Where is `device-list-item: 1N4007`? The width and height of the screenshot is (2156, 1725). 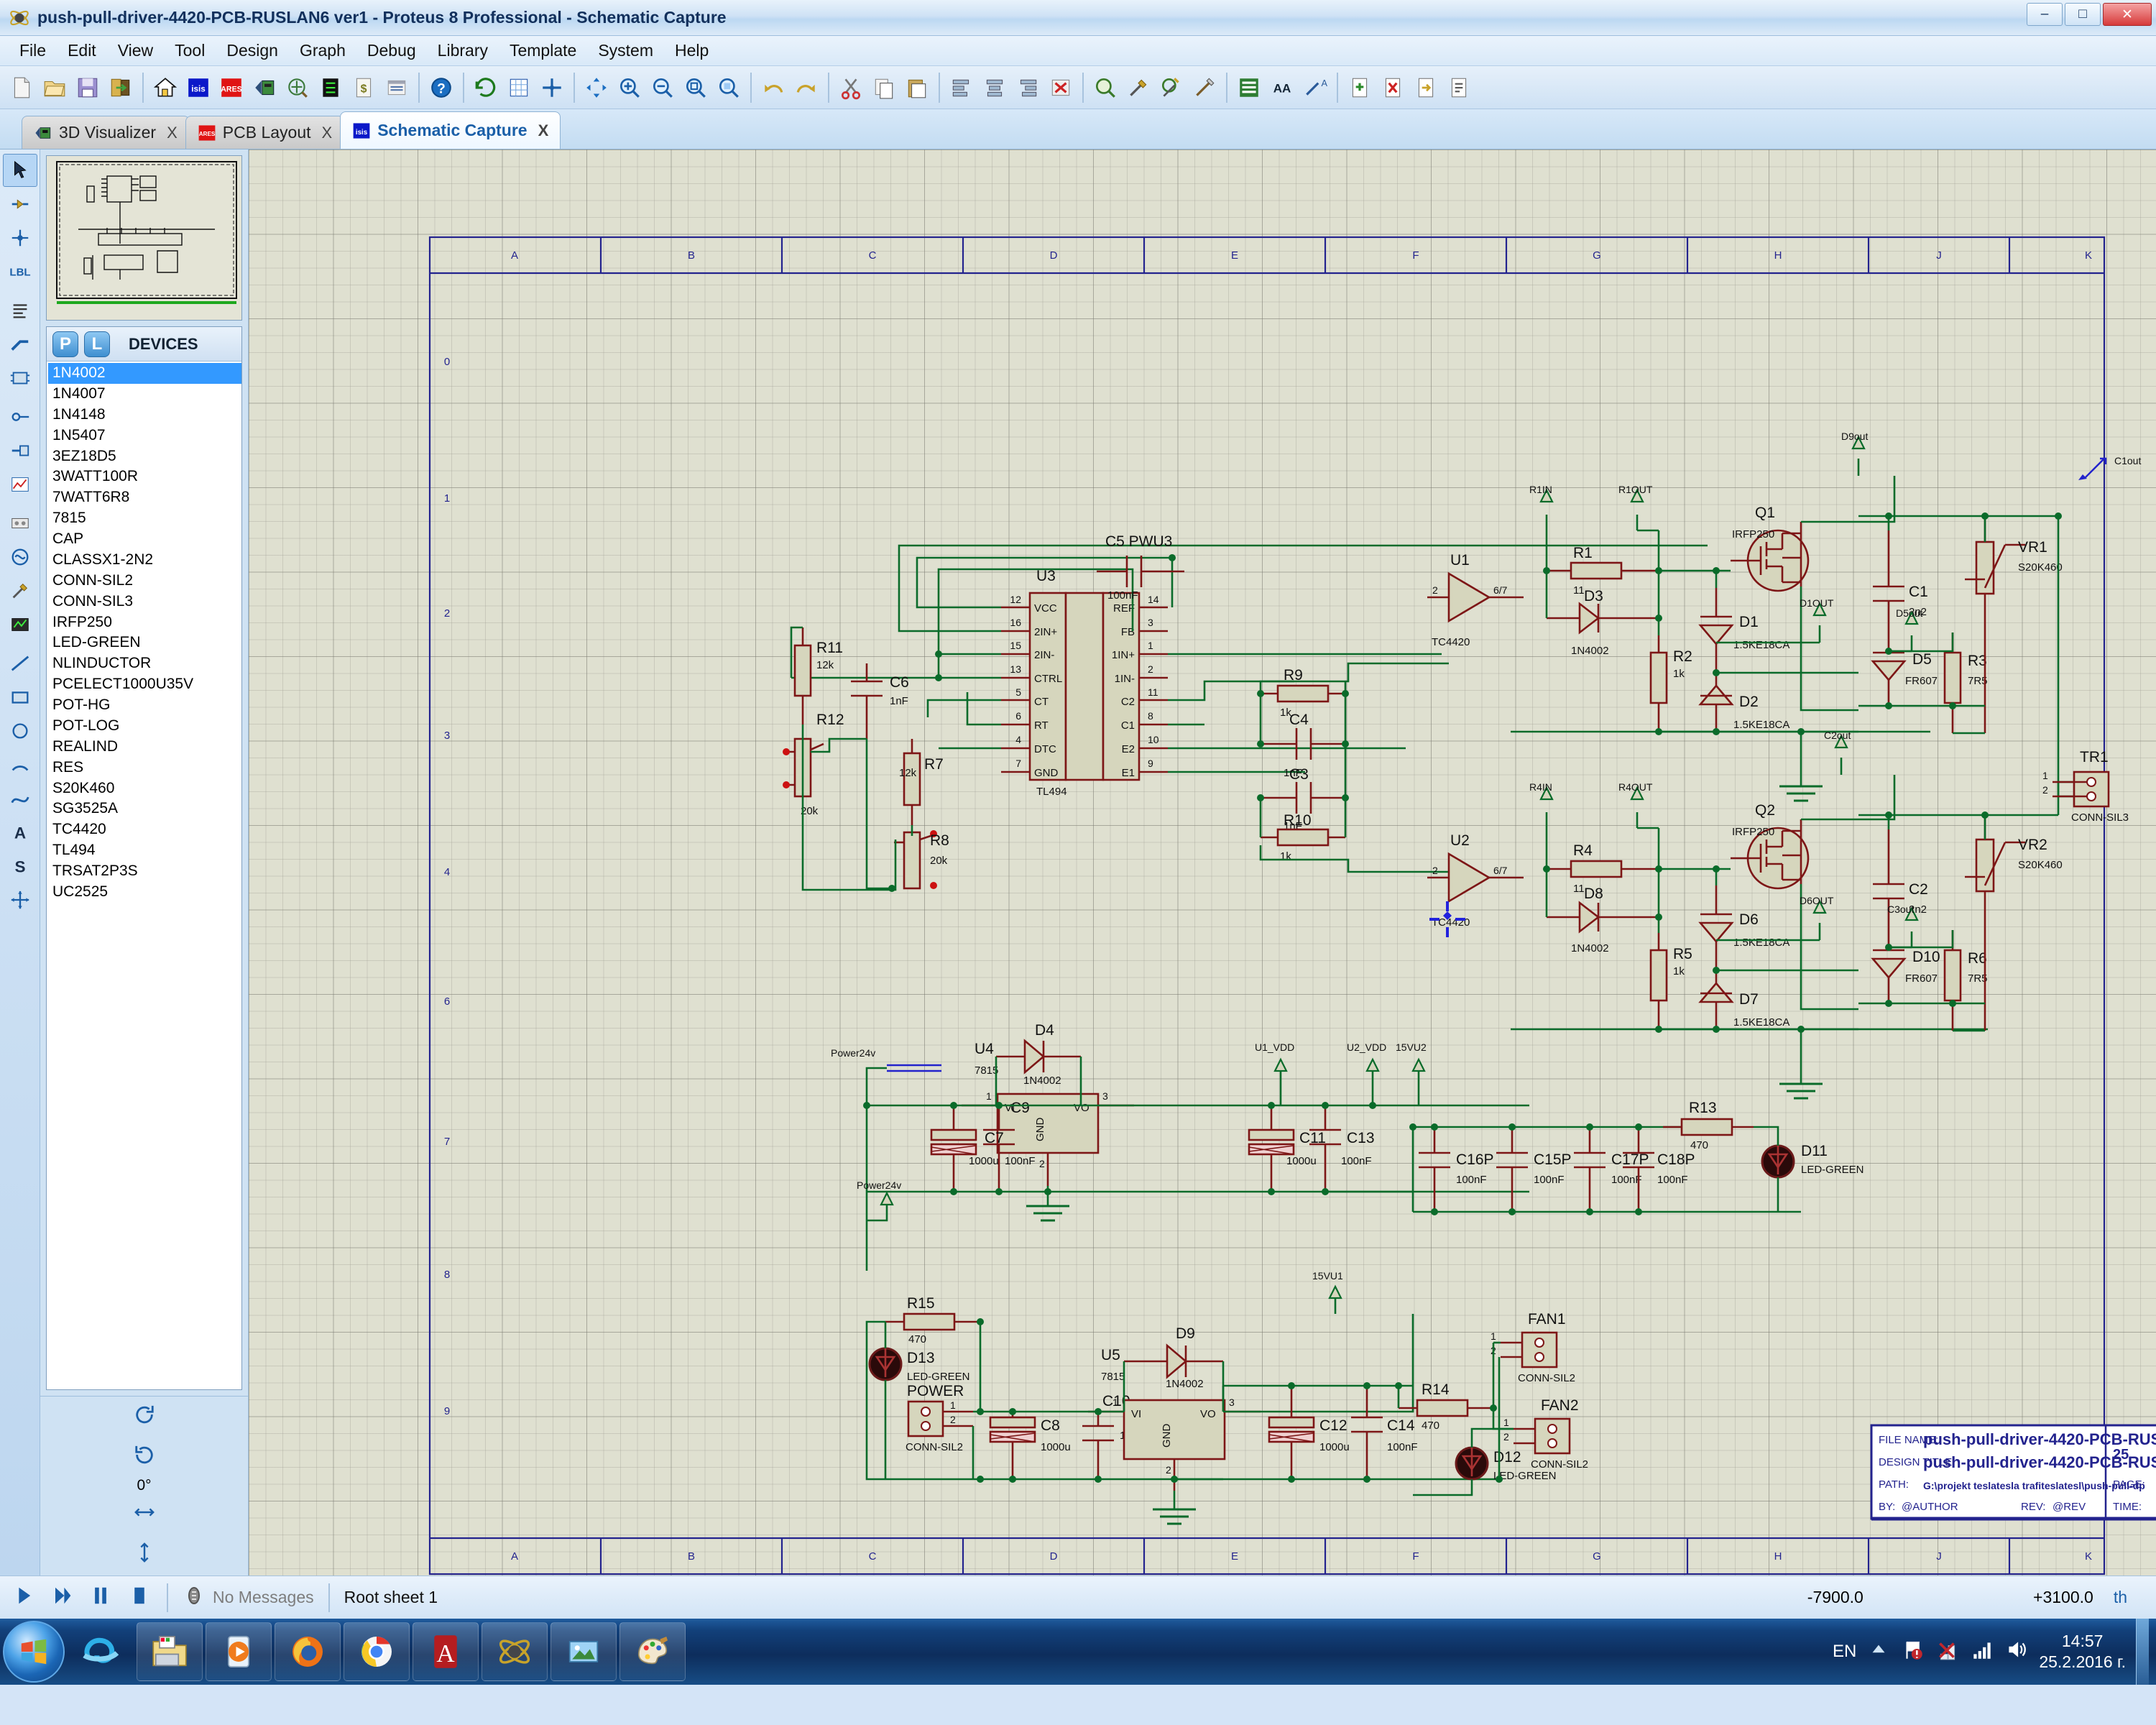
device-list-item: 1N4007 is located at coordinates (144, 394).